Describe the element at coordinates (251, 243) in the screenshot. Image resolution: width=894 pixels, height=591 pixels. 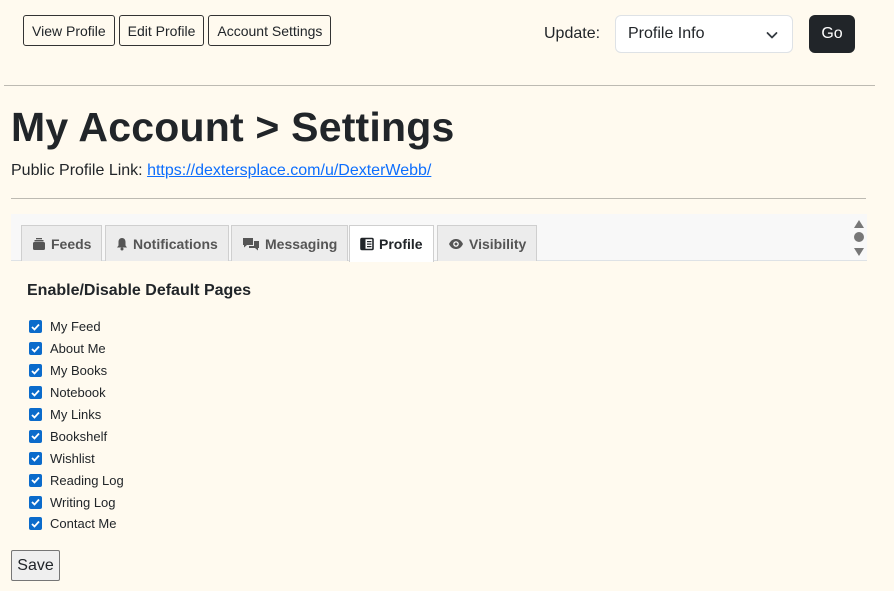
I see `chat-icon` at that location.